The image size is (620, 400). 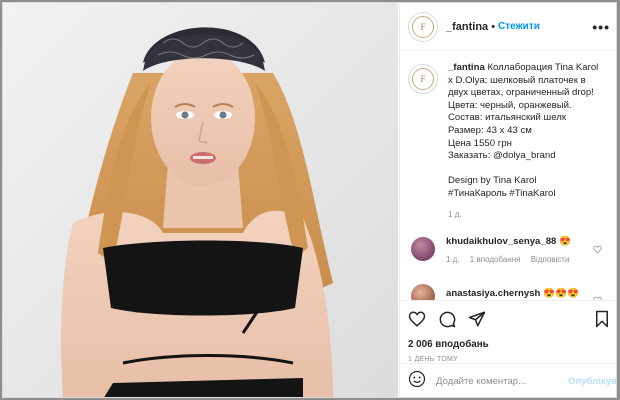 What do you see at coordinates (467, 27) in the screenshot?
I see `author-username: _fantina` at bounding box center [467, 27].